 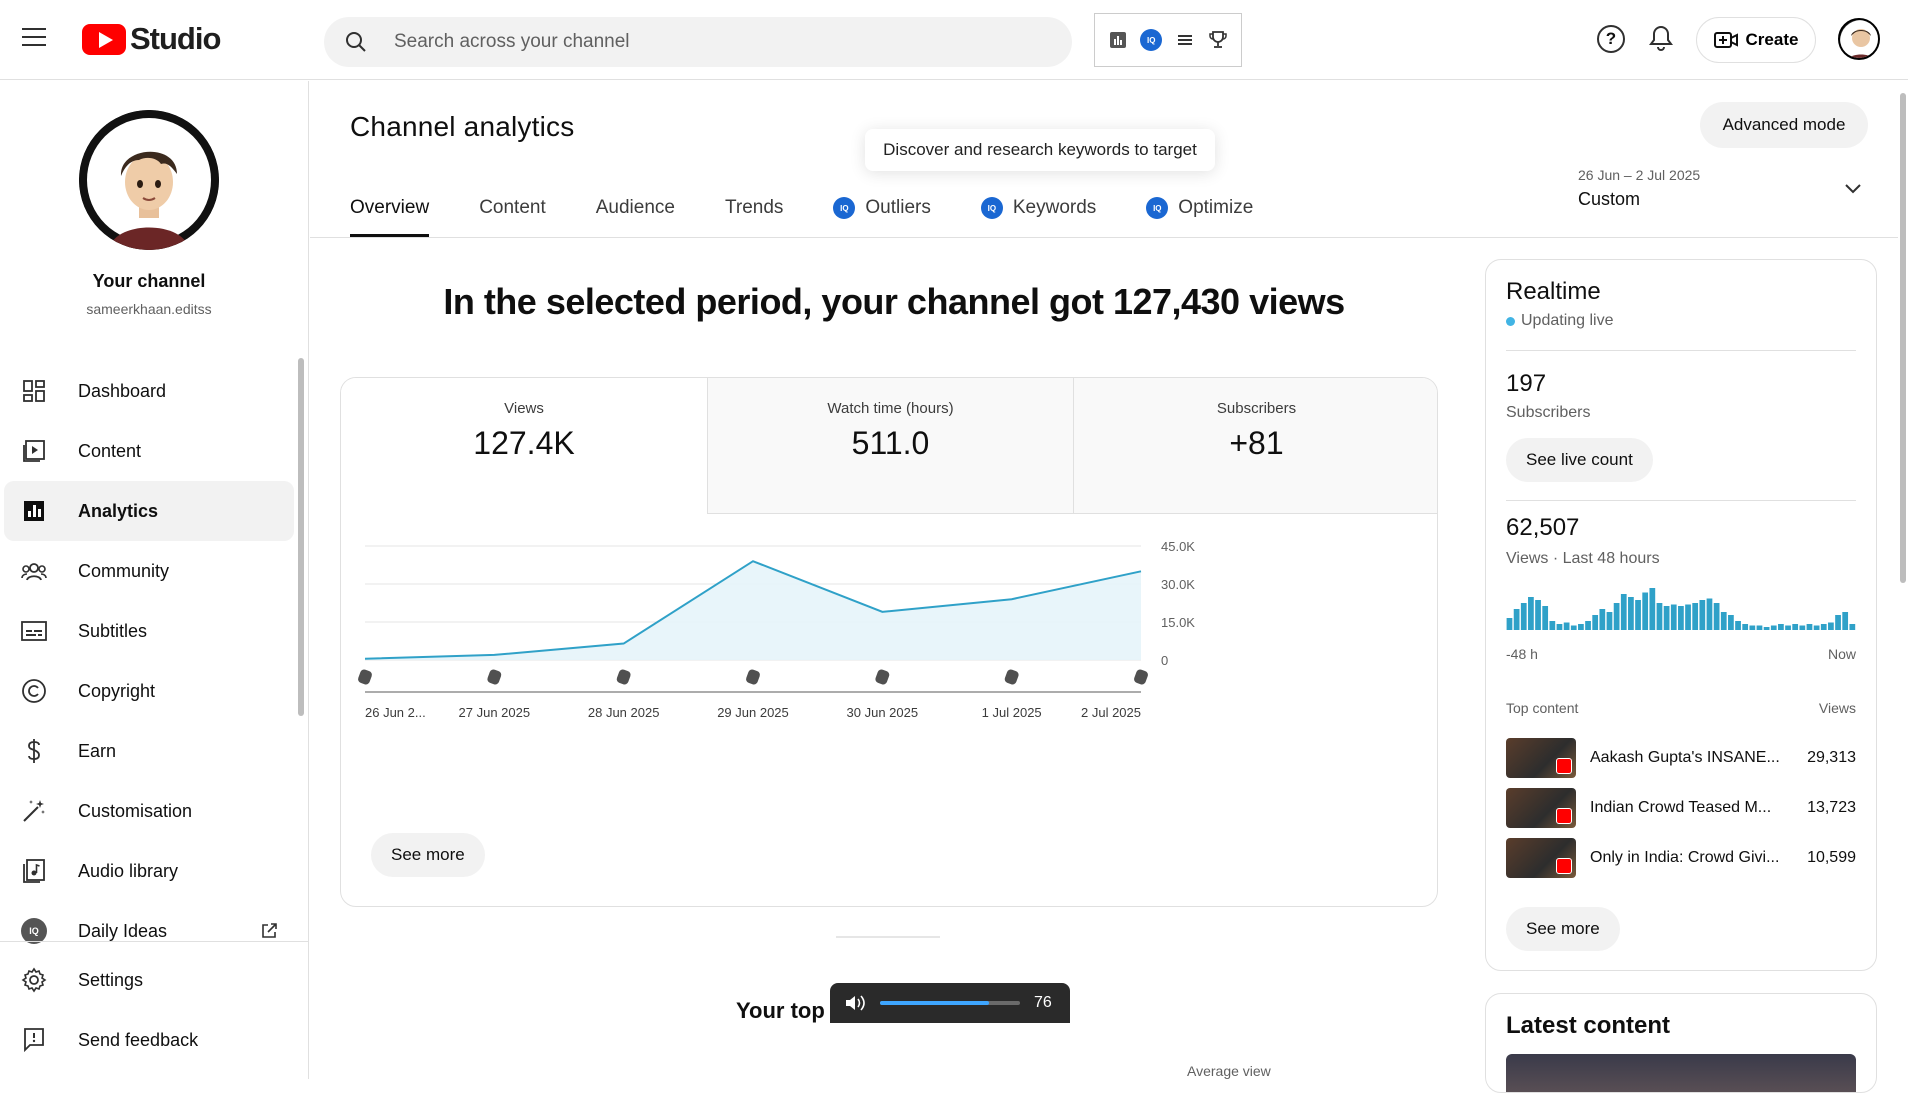 What do you see at coordinates (389, 215) in the screenshot?
I see `tab-overview: Overview` at bounding box center [389, 215].